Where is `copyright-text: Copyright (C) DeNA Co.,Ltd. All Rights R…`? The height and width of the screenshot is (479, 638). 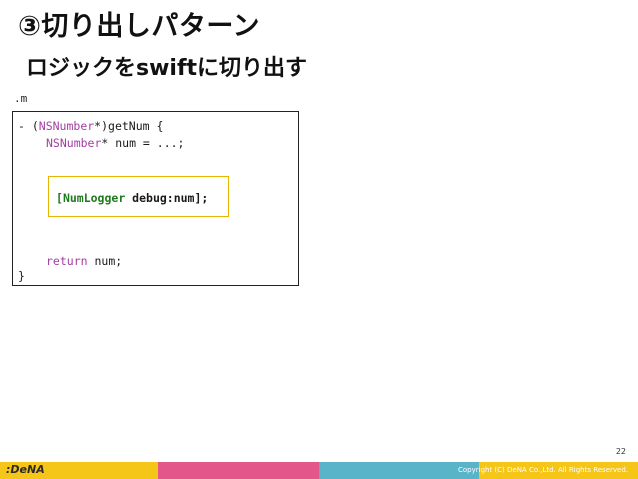 copyright-text: Copyright (C) DeNA Co.,Ltd. All Rights R… is located at coordinates (543, 470).